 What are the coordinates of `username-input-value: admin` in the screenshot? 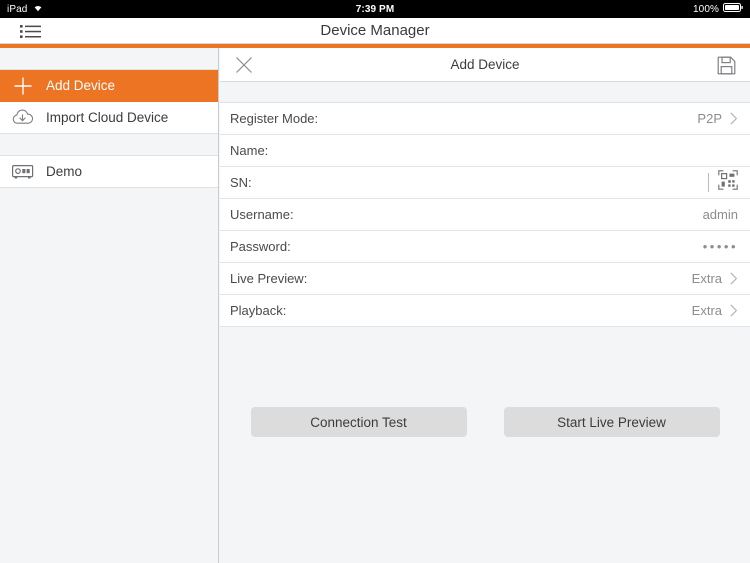 It's located at (720, 214).